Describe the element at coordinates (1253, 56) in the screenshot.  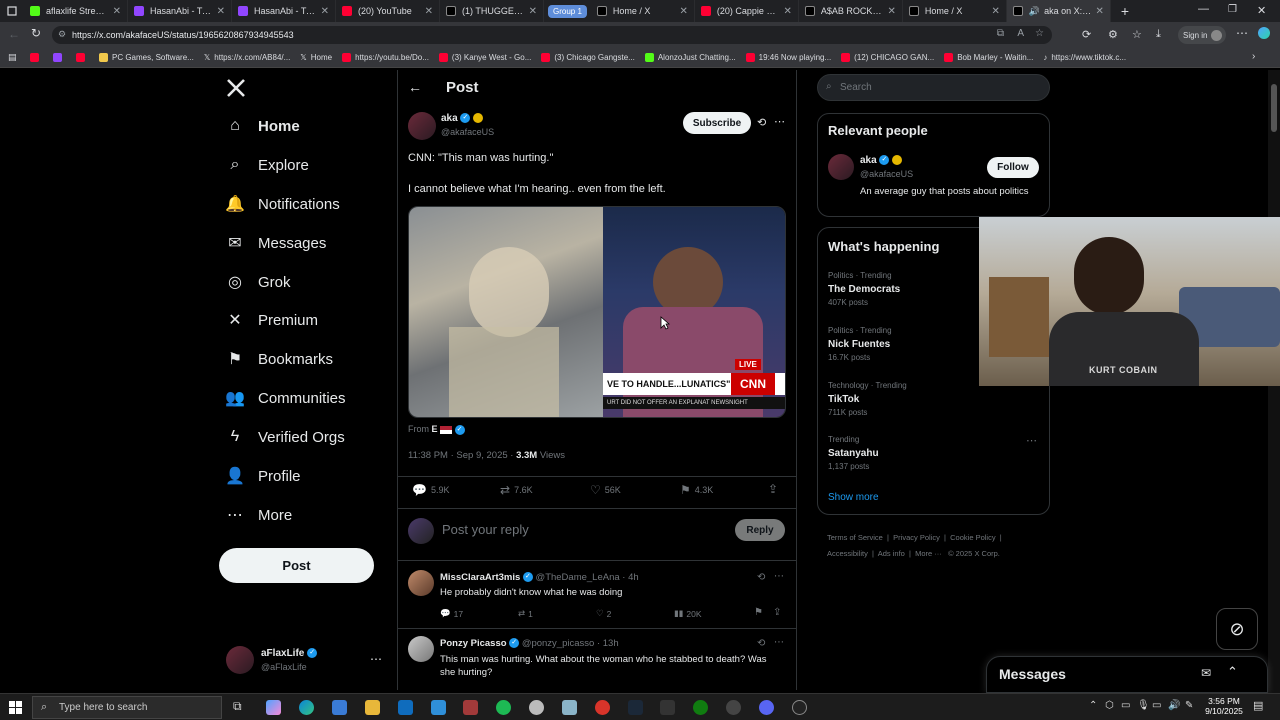
I see `chevron-right-icon: ›` at that location.